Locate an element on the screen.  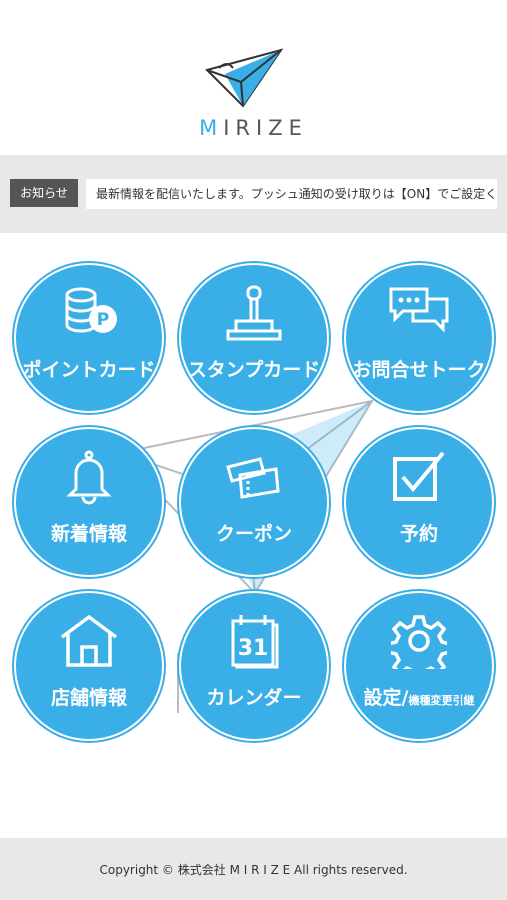
settings-label: 設定/ is located at coordinates (386, 698).